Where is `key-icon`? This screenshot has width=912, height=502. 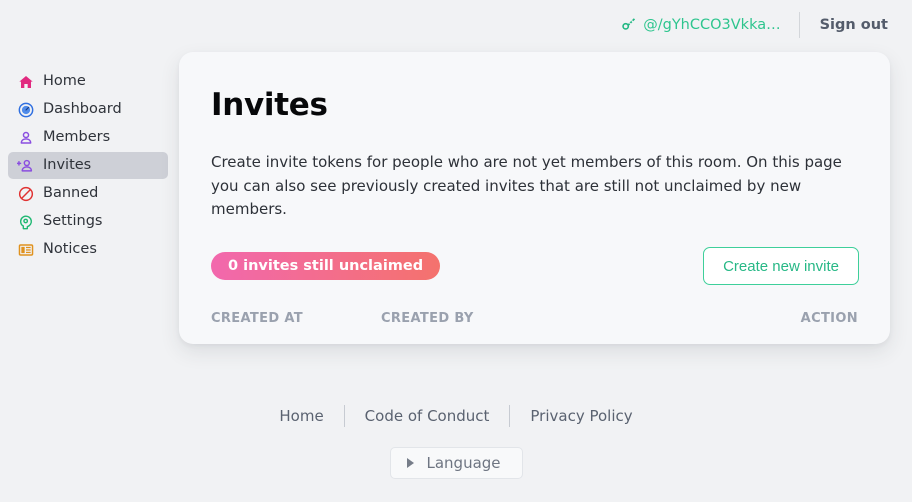
key-icon is located at coordinates (628, 25).